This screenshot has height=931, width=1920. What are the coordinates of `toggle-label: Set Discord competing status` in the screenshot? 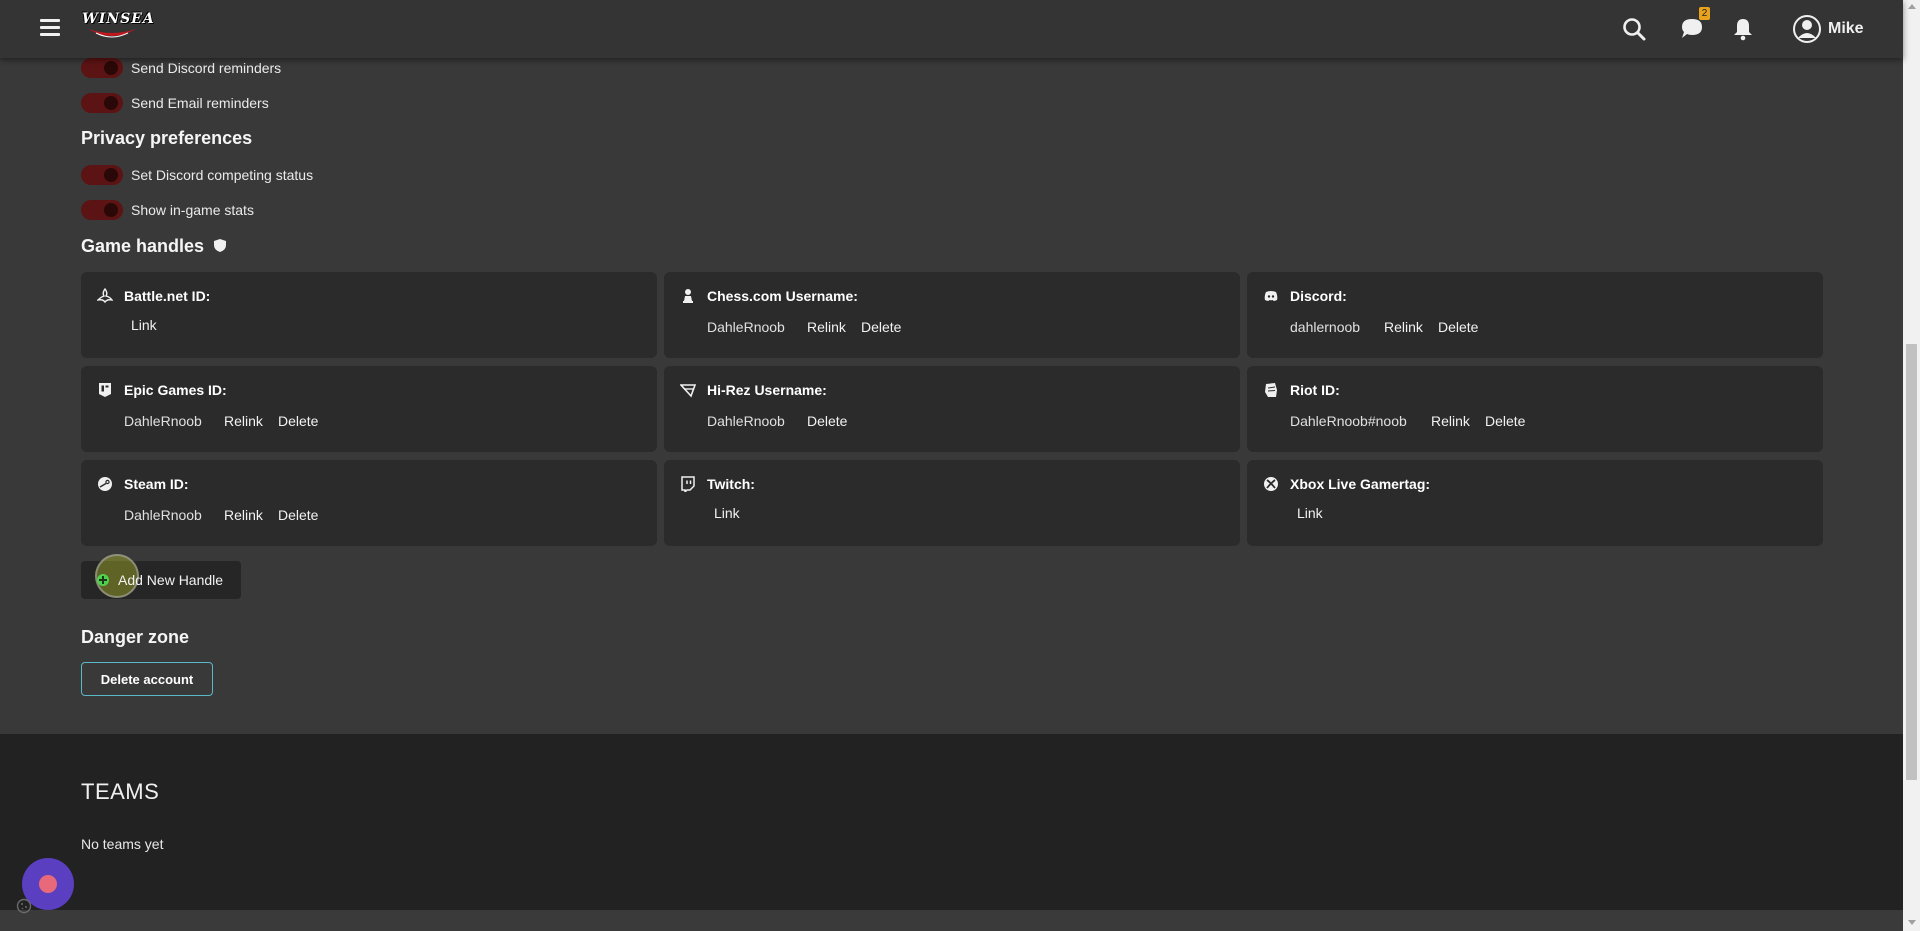 It's located at (222, 175).